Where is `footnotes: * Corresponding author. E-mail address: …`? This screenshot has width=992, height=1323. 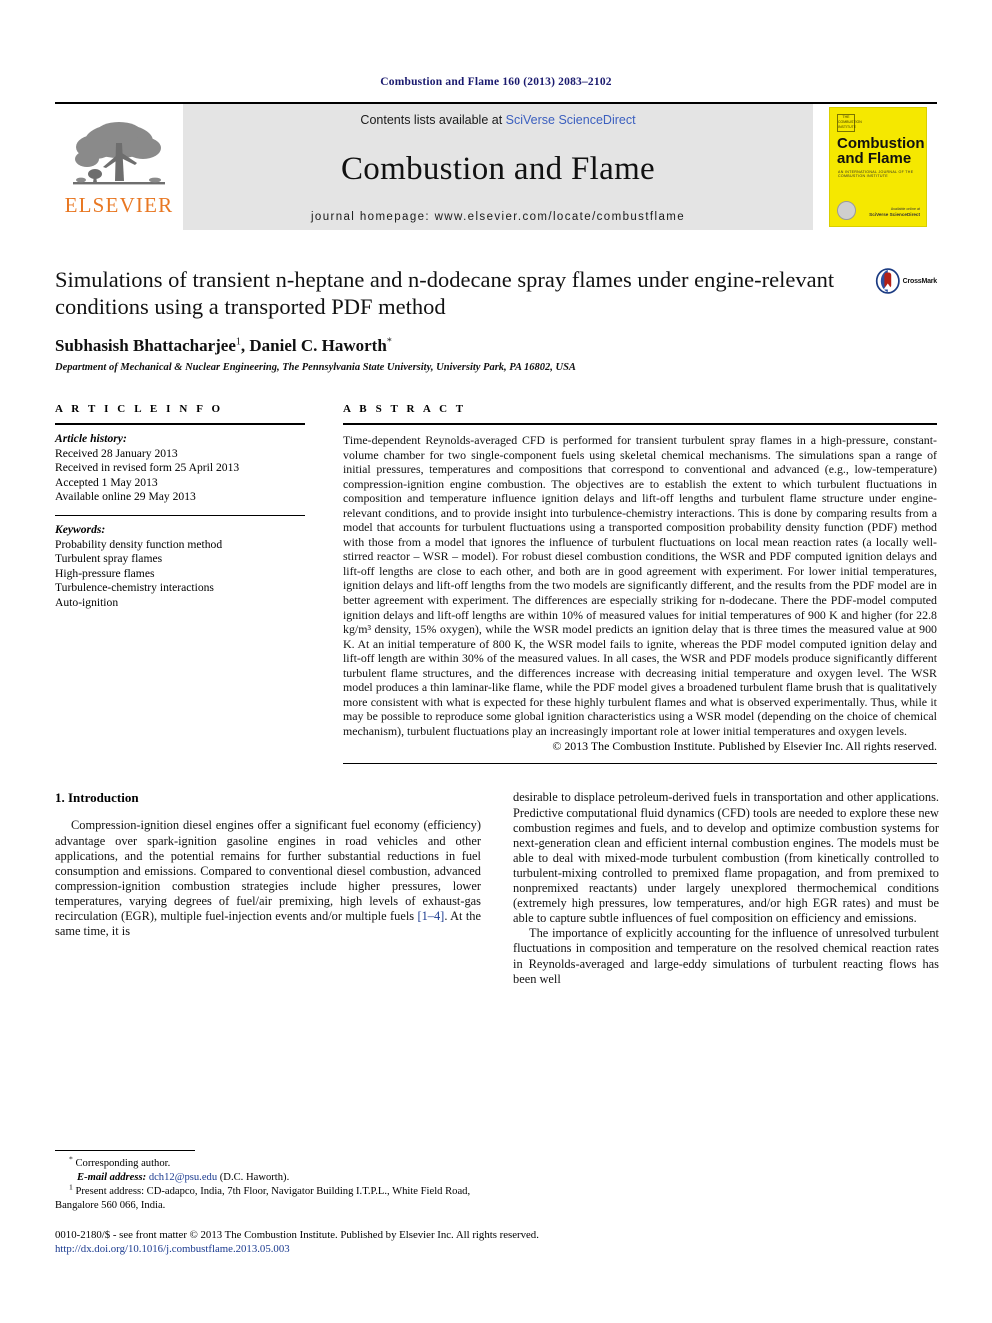
footnotes: * Corresponding author. E-mail address: … is located at coordinates (268, 1181).